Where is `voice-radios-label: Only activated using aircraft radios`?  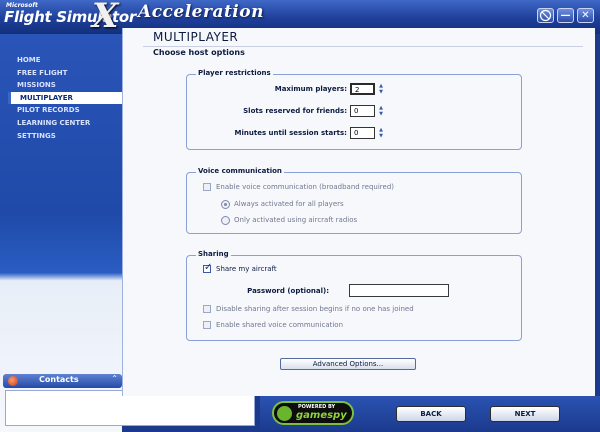 voice-radios-label: Only activated using aircraft radios is located at coordinates (296, 220).